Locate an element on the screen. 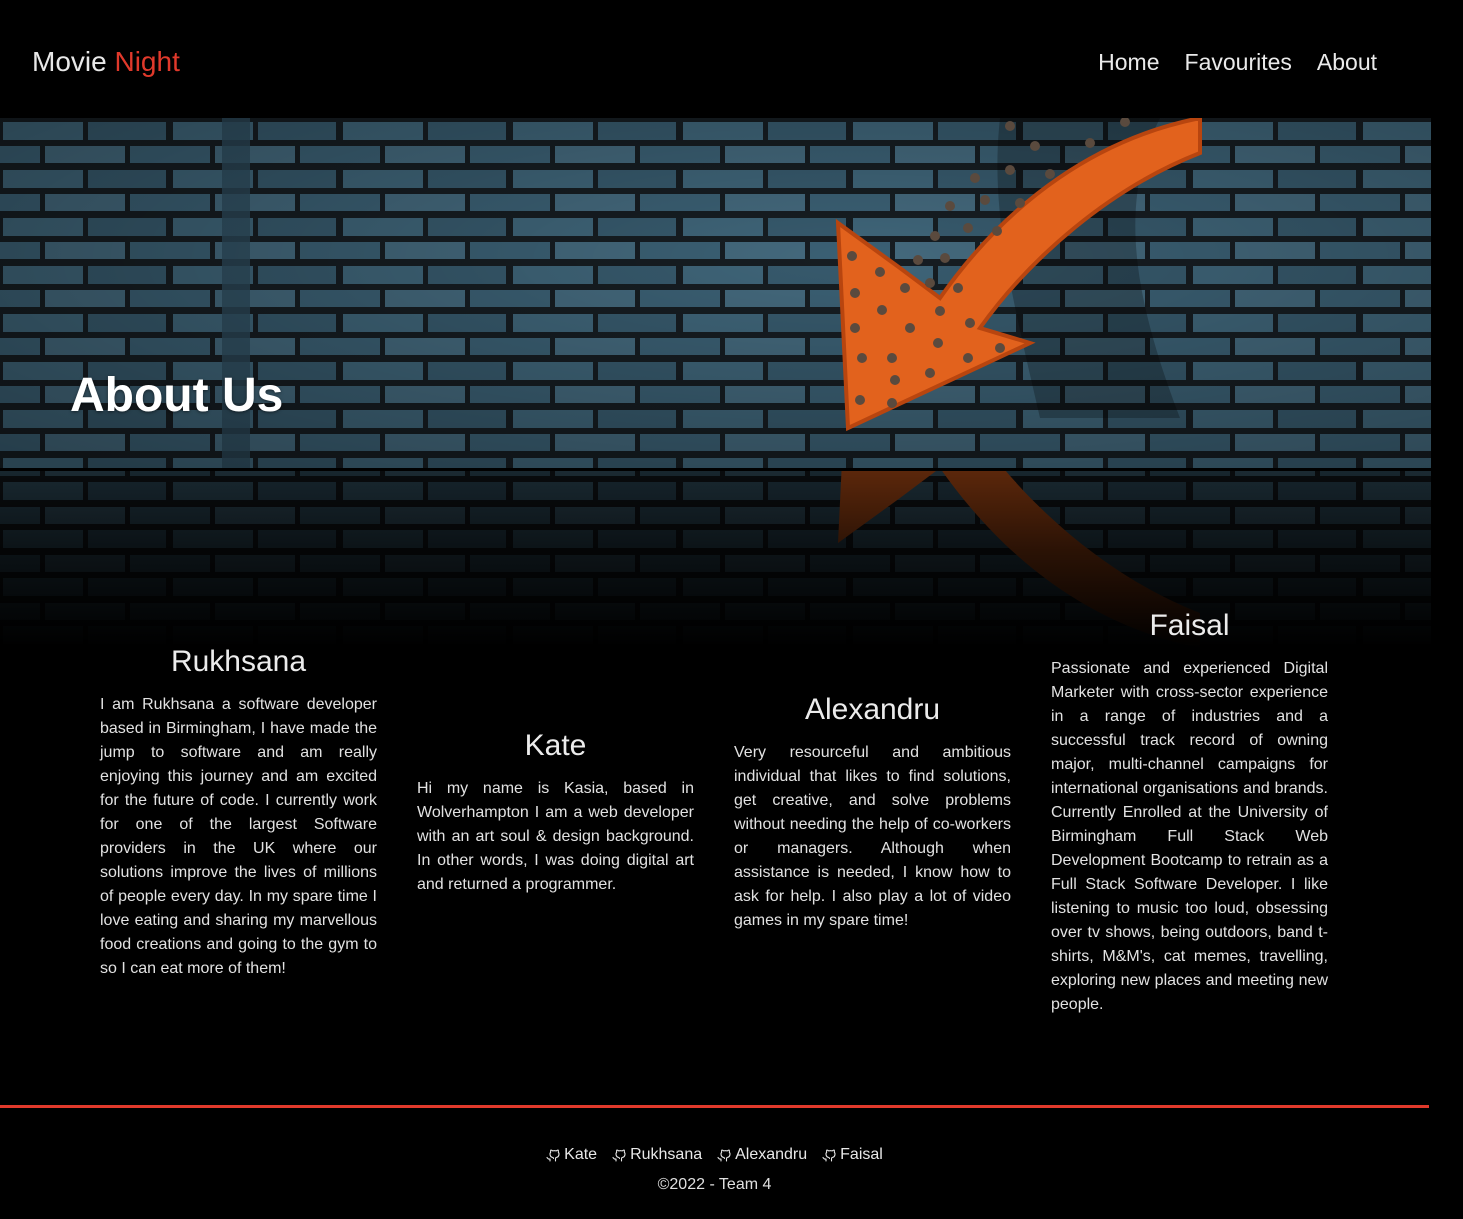 The image size is (1463, 1219). copyright-text: ©2022 - Team 4 is located at coordinates (714, 1184).